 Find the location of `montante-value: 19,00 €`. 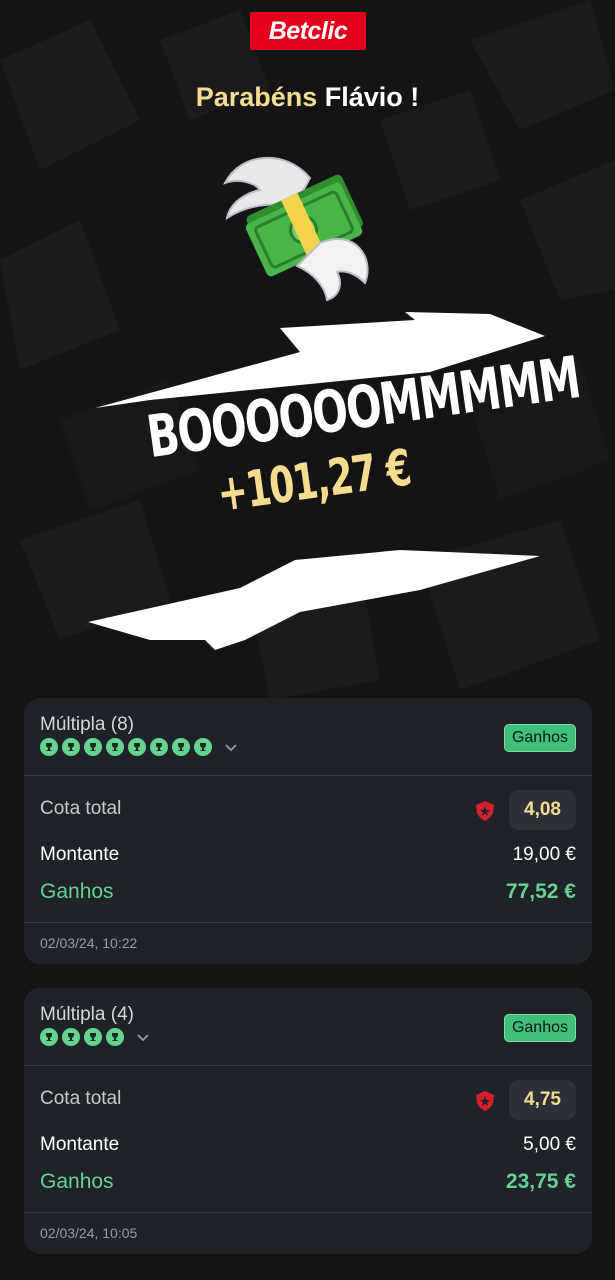

montante-value: 19,00 € is located at coordinates (544, 854).